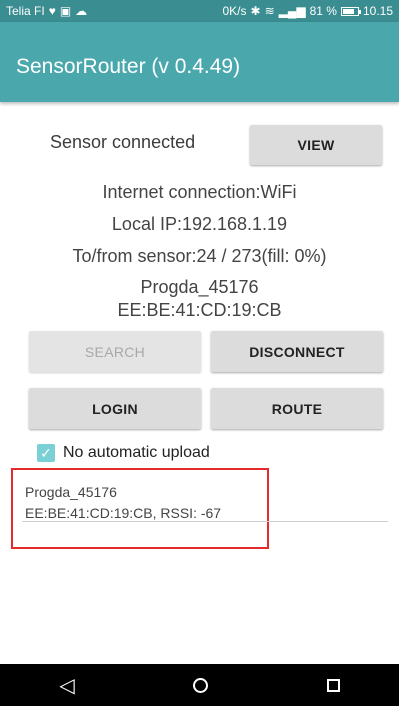 The height and width of the screenshot is (706, 399). What do you see at coordinates (323, 11) in the screenshot?
I see `battery-percent: 81 %` at bounding box center [323, 11].